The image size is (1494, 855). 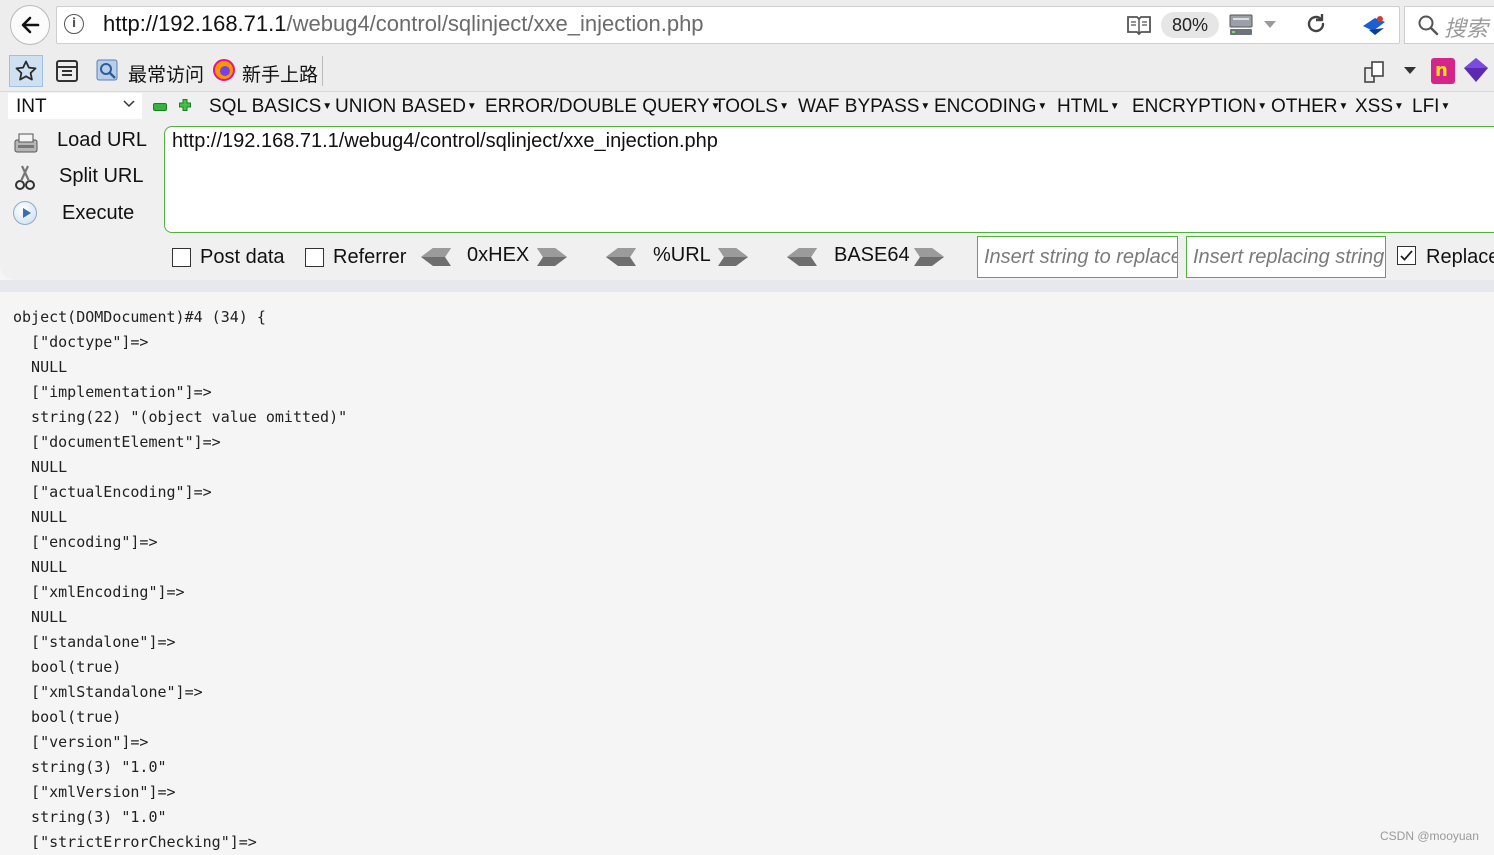 I want to click on replacing-string-input: Insert replacing string, so click(x=1286, y=257).